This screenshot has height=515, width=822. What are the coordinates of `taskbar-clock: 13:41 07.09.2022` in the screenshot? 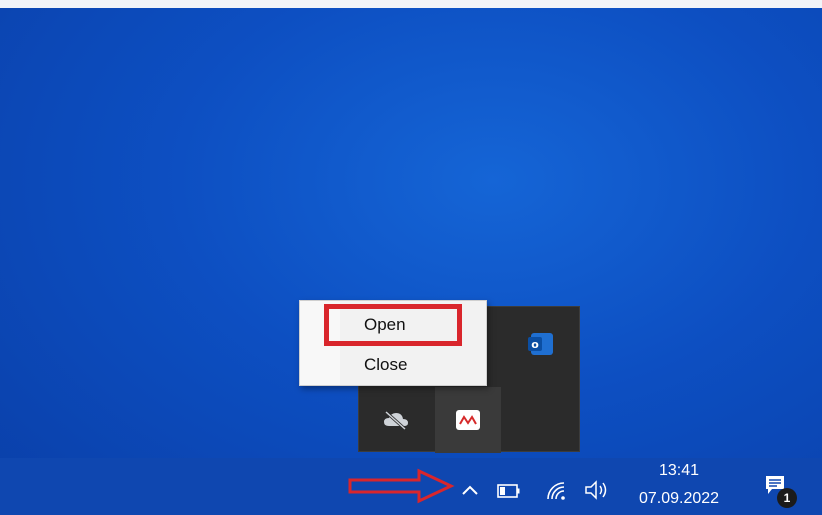 It's located at (679, 485).